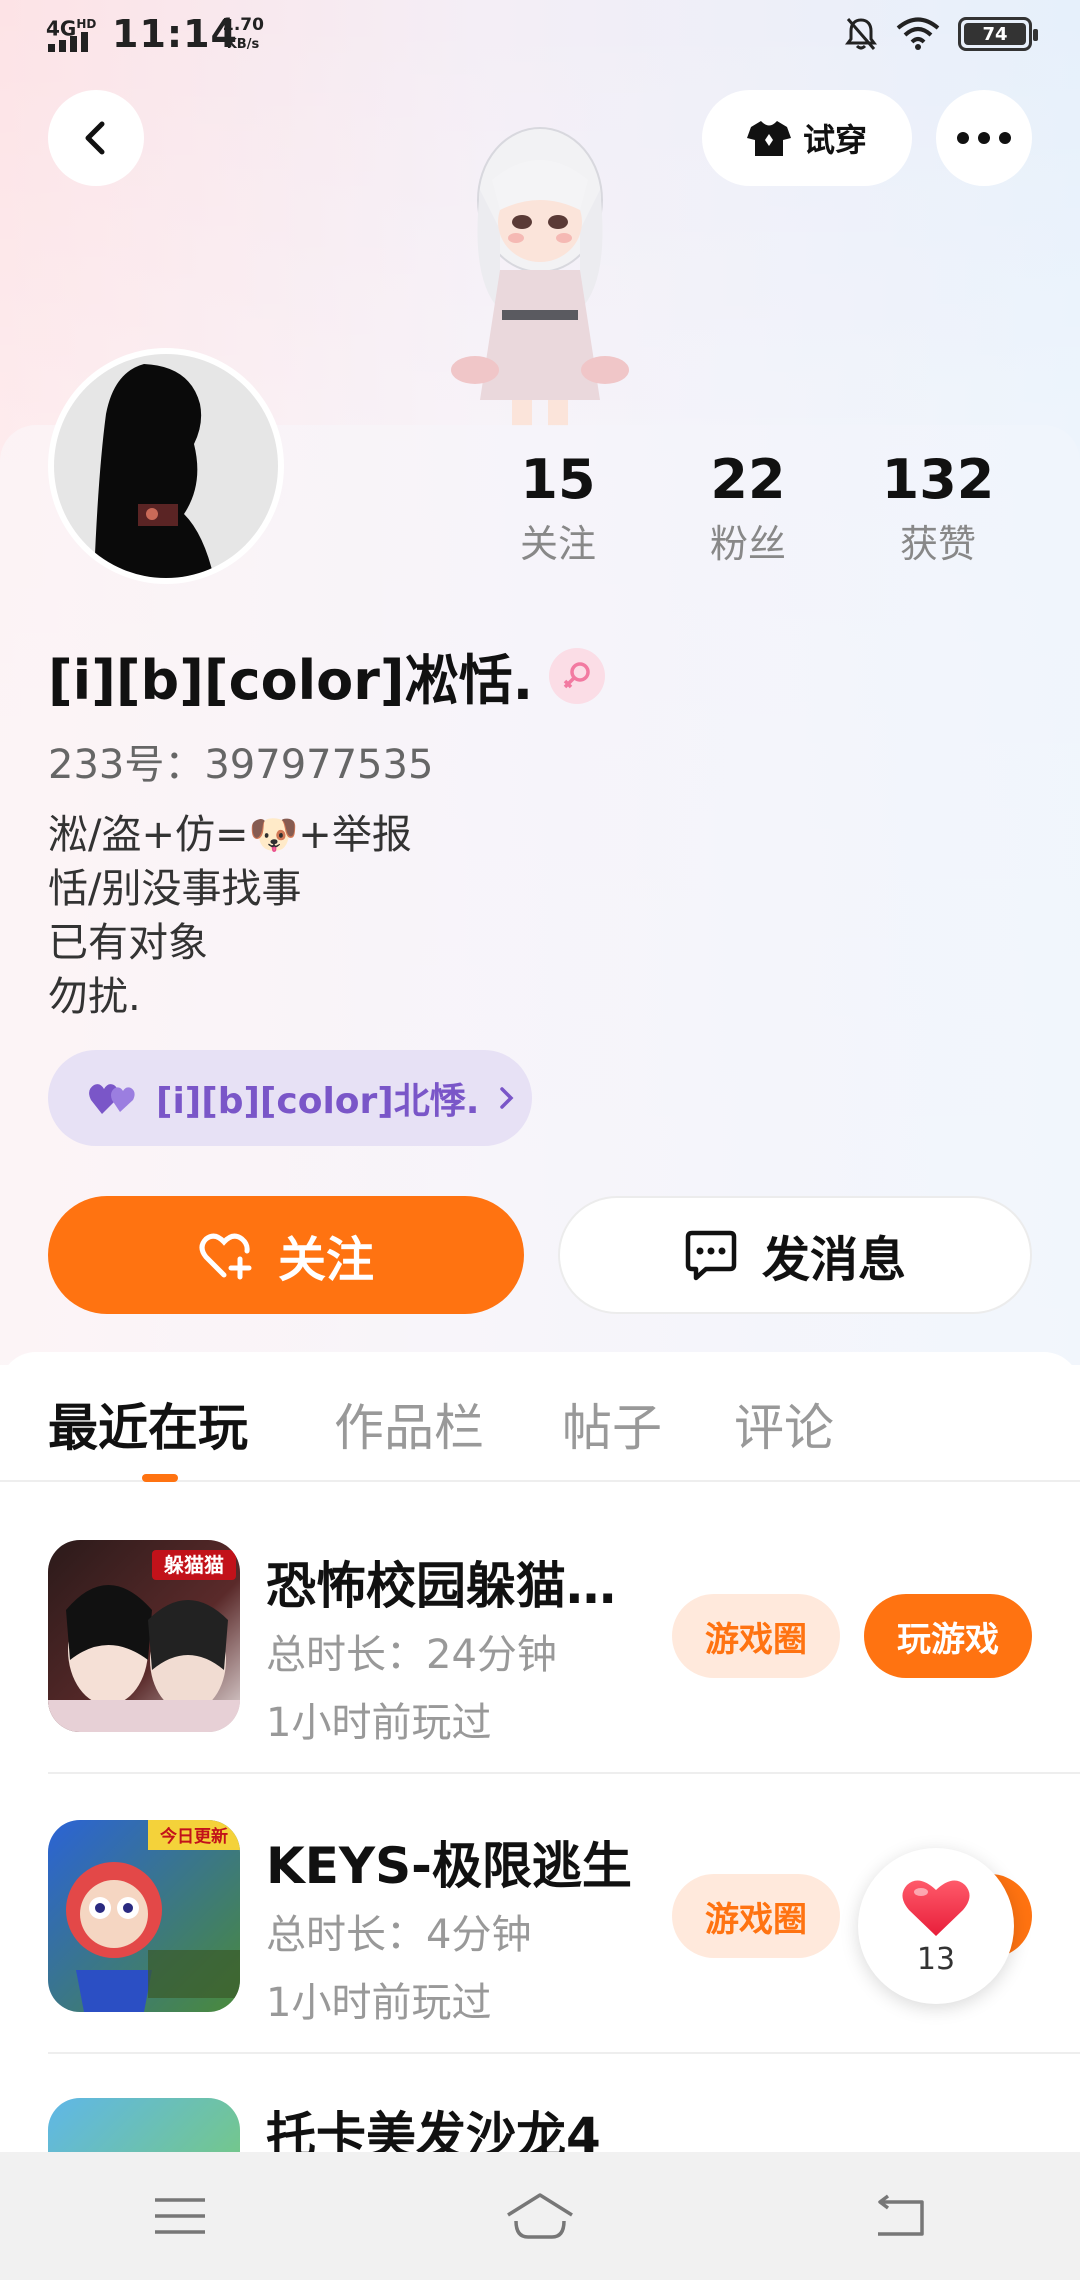 The height and width of the screenshot is (2280, 1080). I want to click on character-avatar-image, so click(540, 276).